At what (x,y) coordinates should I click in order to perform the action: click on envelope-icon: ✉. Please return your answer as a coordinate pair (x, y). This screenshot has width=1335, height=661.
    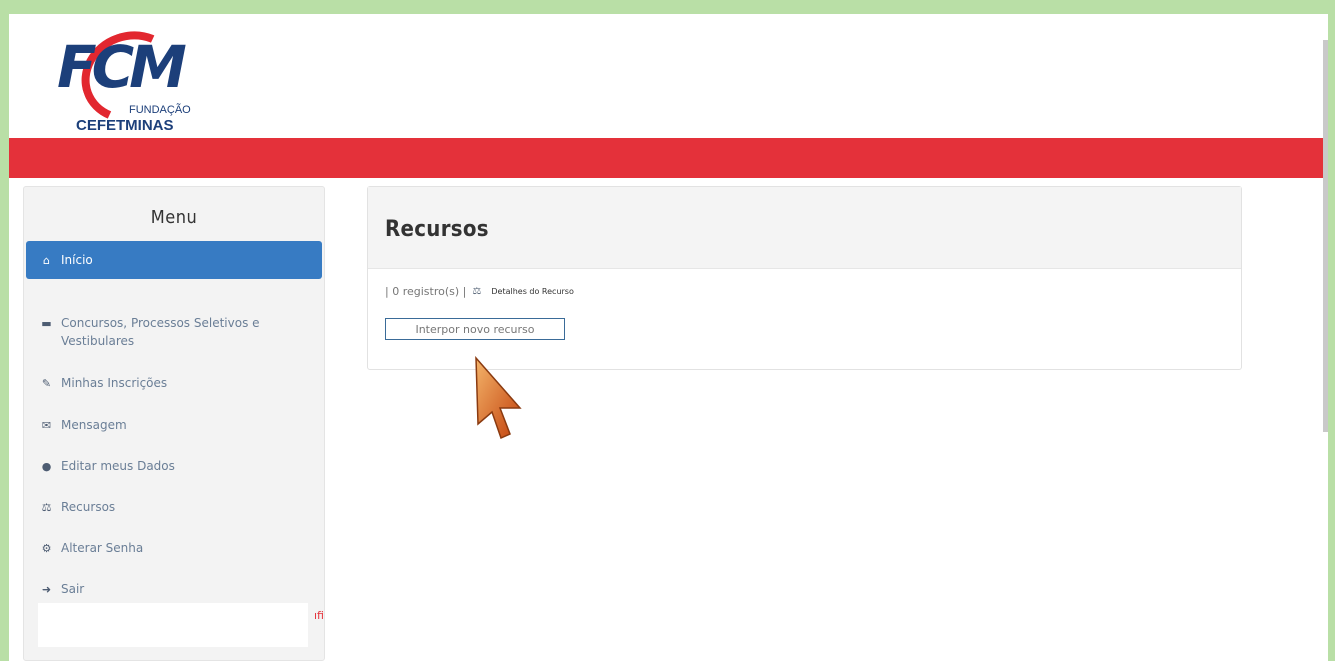
    Looking at the image, I should click on (46, 425).